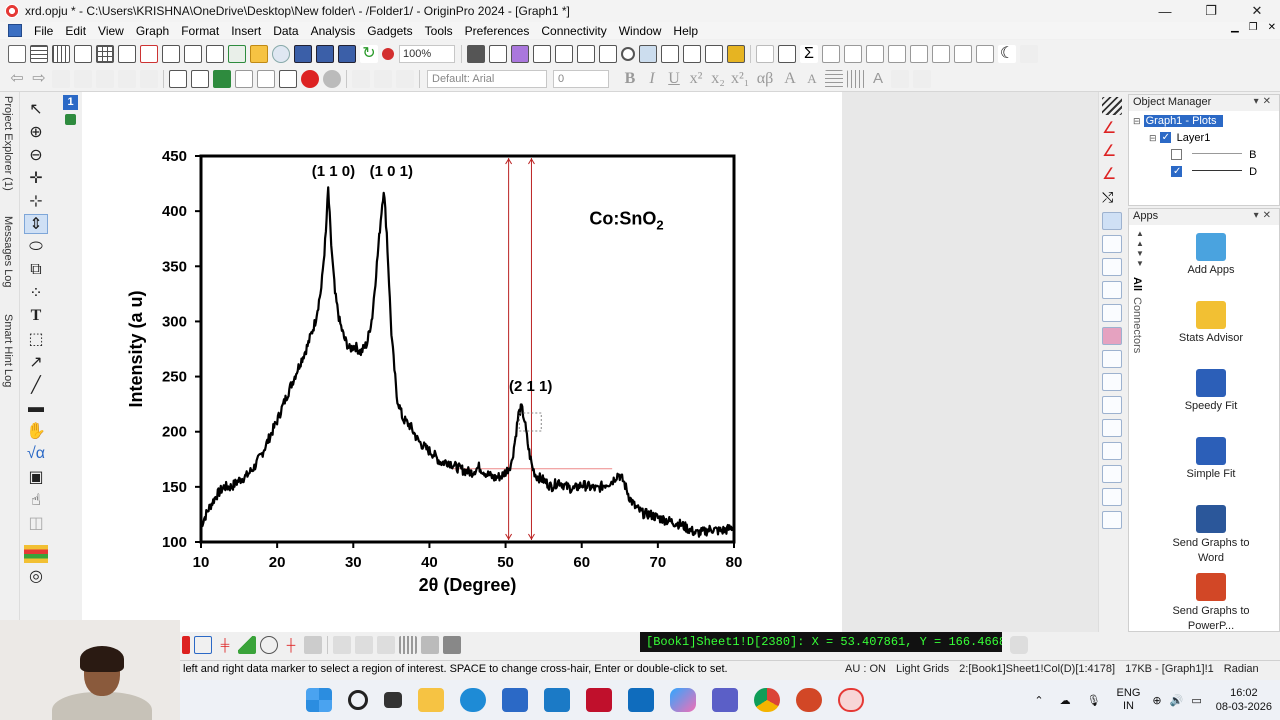  Describe the element at coordinates (1264, 217) in the screenshot. I see `apps-panel-controls-icon: ▾✕` at that location.